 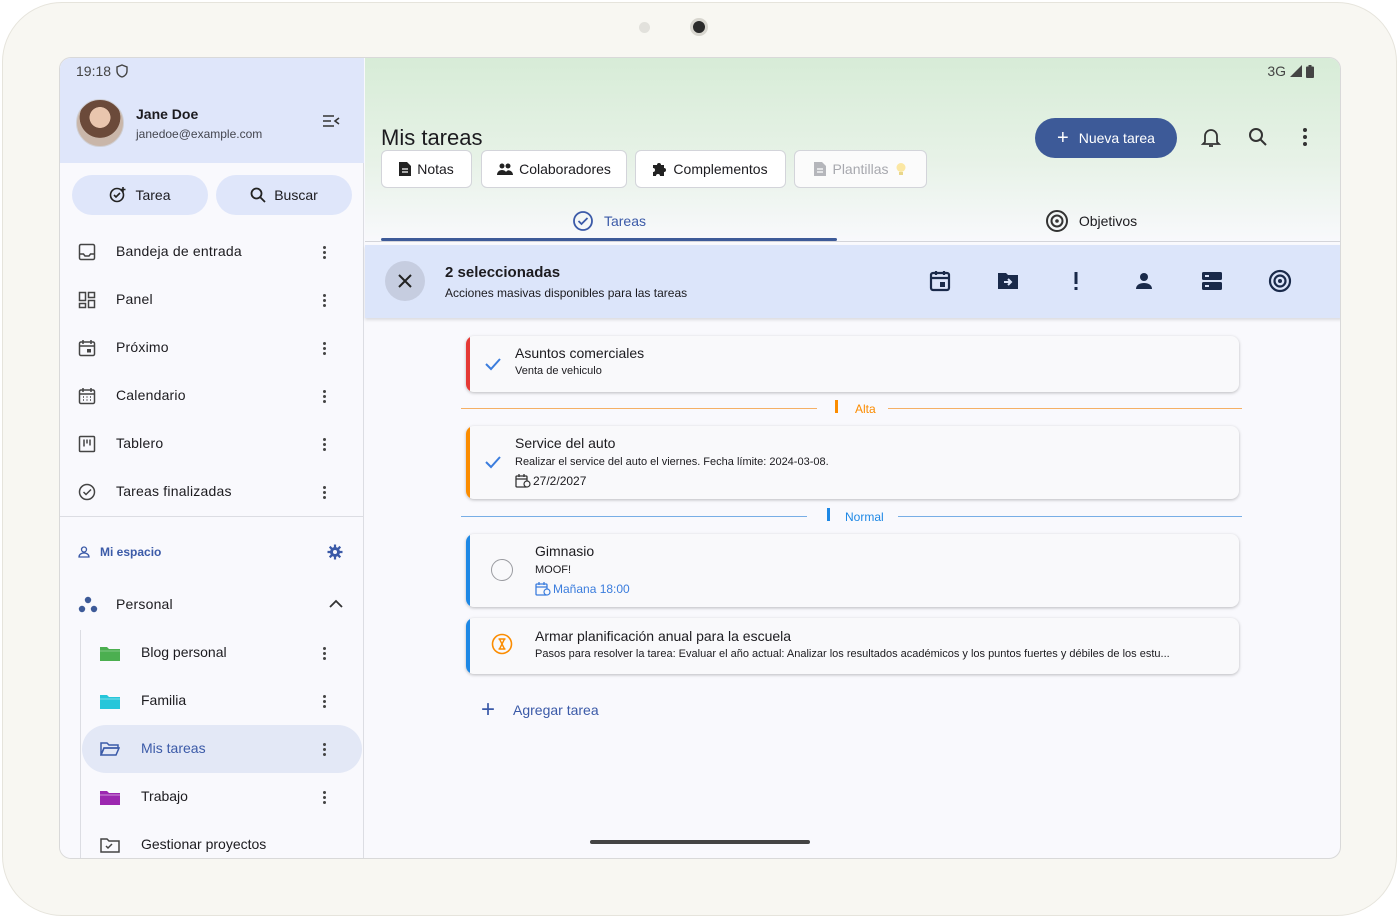 What do you see at coordinates (331, 121) in the screenshot?
I see `collapse-menu-icon` at bounding box center [331, 121].